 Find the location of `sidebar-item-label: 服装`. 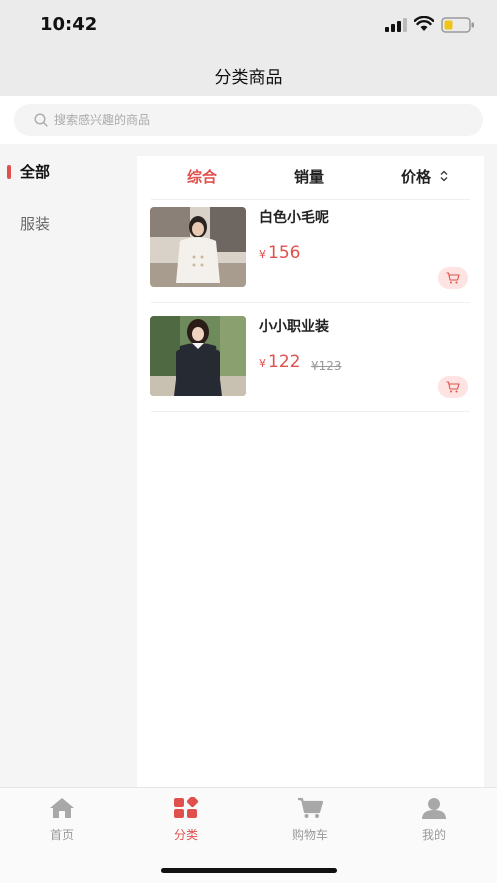

sidebar-item-label: 服装 is located at coordinates (35, 224).